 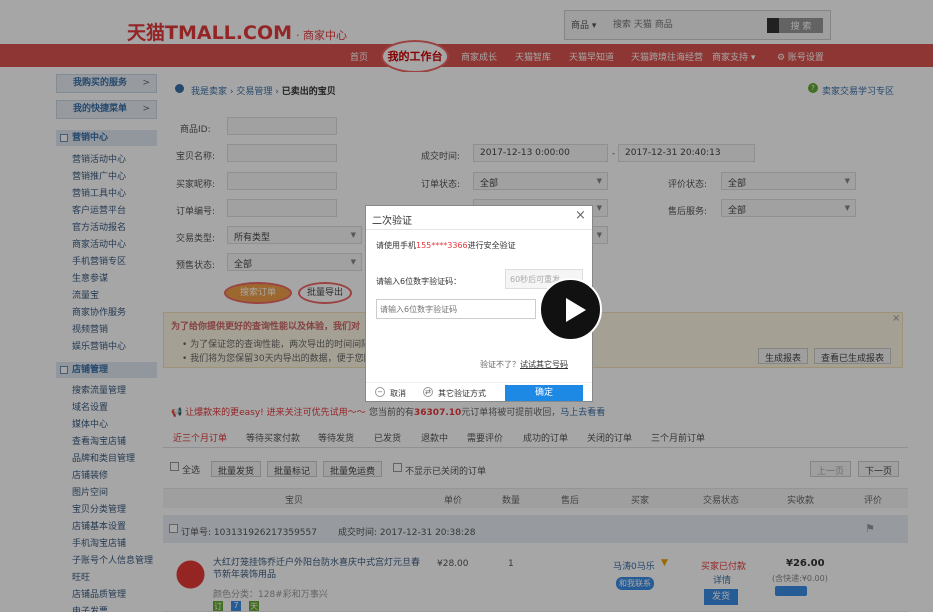 I want to click on instruction-prefix: 请使用手机, so click(x=396, y=245).